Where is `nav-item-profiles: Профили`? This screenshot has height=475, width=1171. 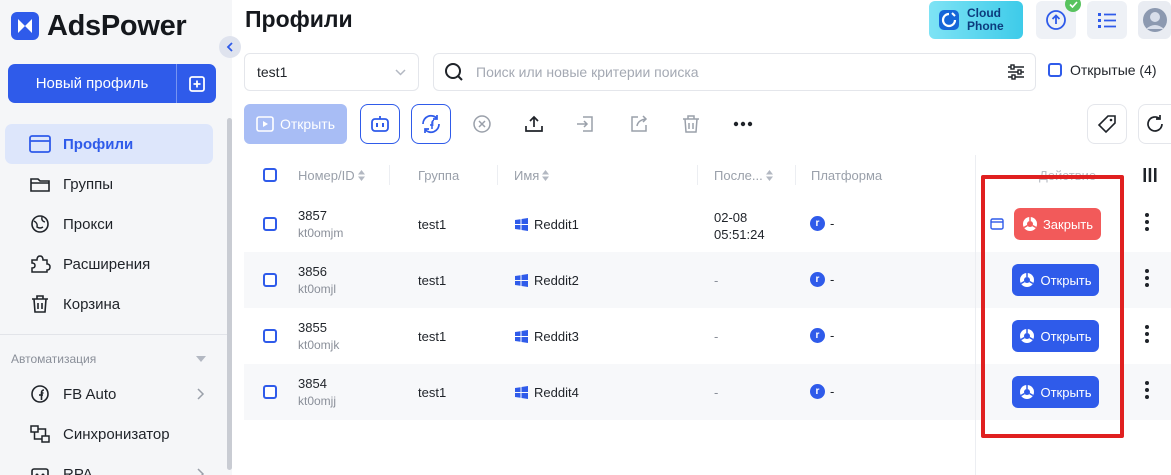 nav-item-profiles: Профили is located at coordinates (109, 144).